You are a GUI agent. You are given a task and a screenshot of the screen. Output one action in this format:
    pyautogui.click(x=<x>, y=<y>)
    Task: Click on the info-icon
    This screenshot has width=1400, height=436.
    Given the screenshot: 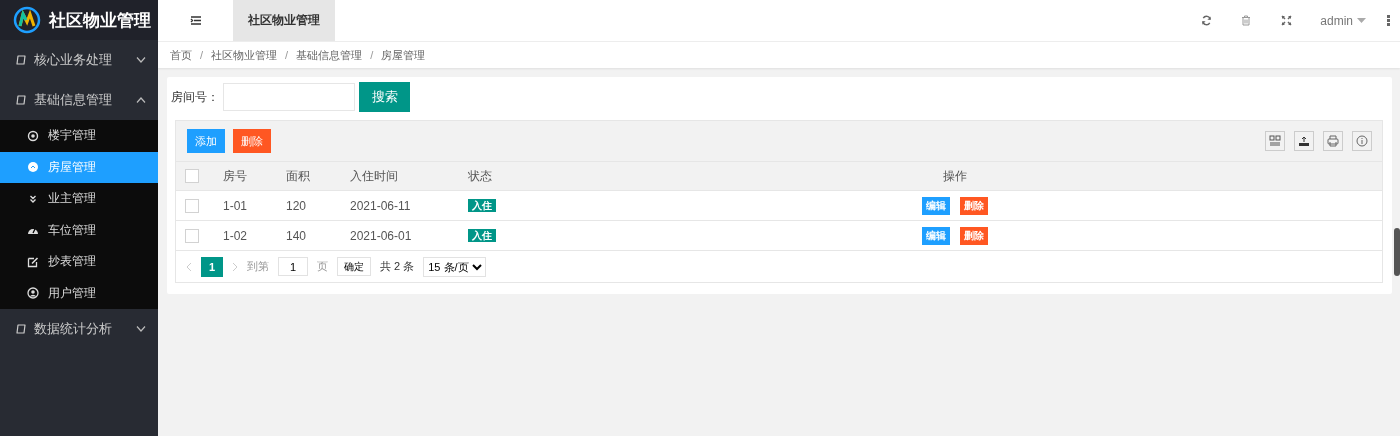 What is the action you would take?
    pyautogui.click(x=1362, y=141)
    